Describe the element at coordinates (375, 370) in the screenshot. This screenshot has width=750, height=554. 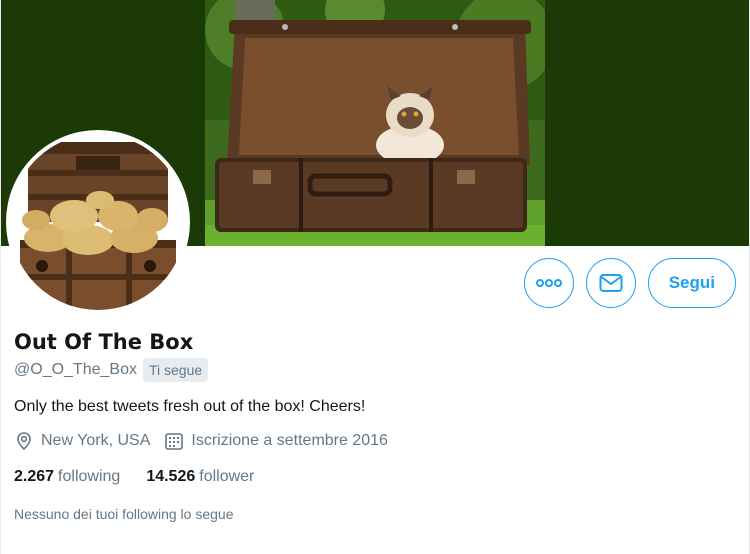
I see `handle-row: @O_O_The_Box Ti segue` at that location.